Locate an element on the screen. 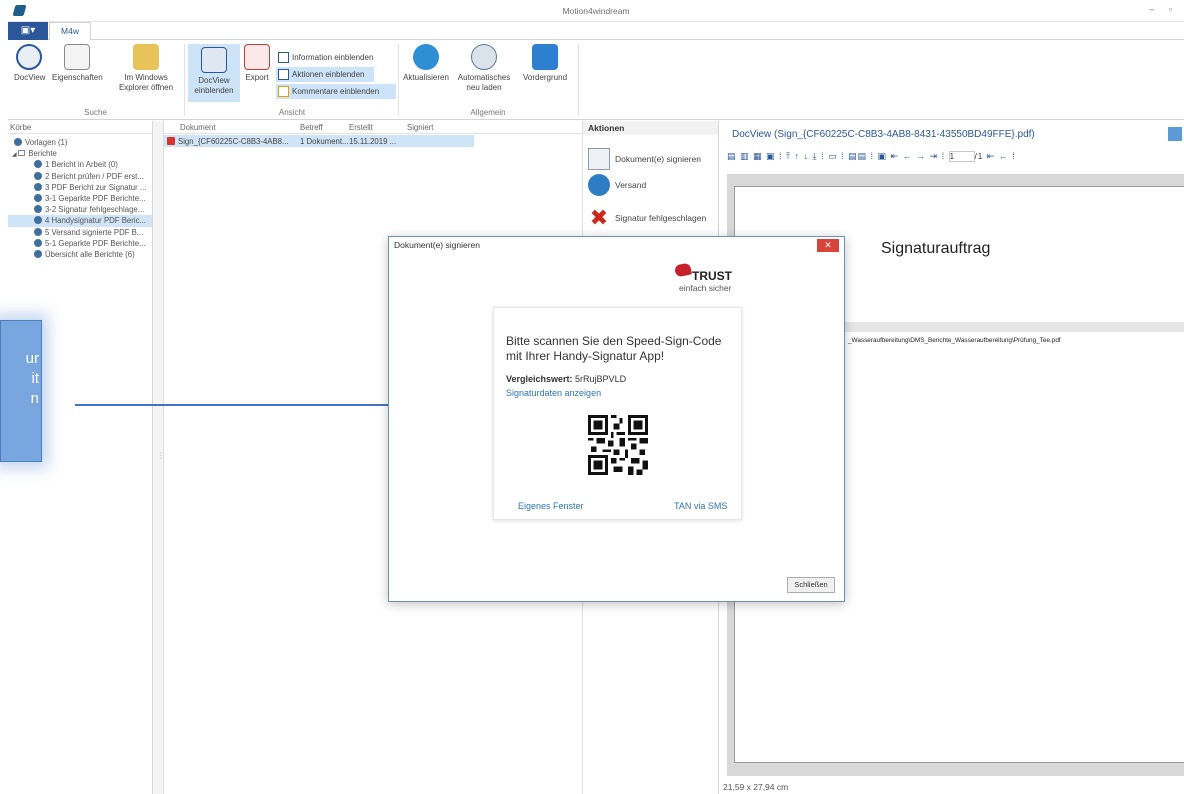  tree-item-label: 1 Bericht in Arbeit (0) is located at coordinates (81, 165).